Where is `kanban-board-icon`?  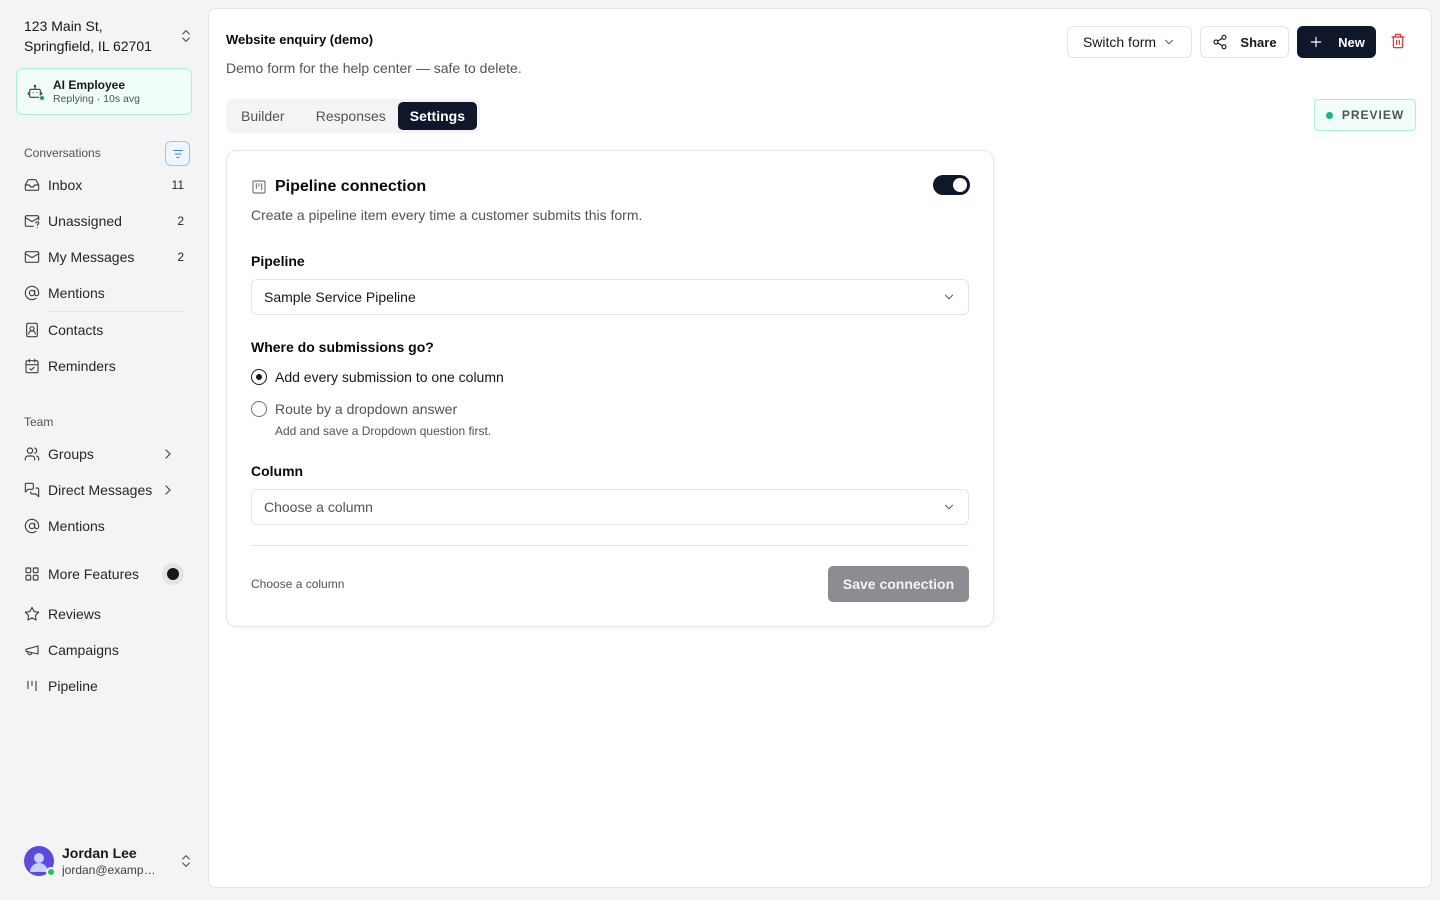 kanban-board-icon is located at coordinates (259, 187).